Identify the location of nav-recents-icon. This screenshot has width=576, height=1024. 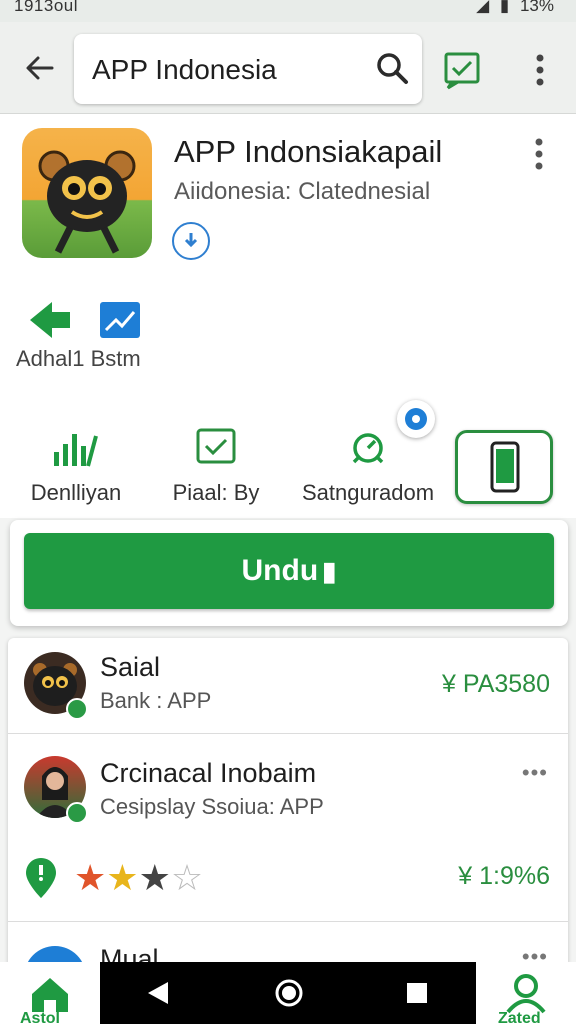
(417, 993).